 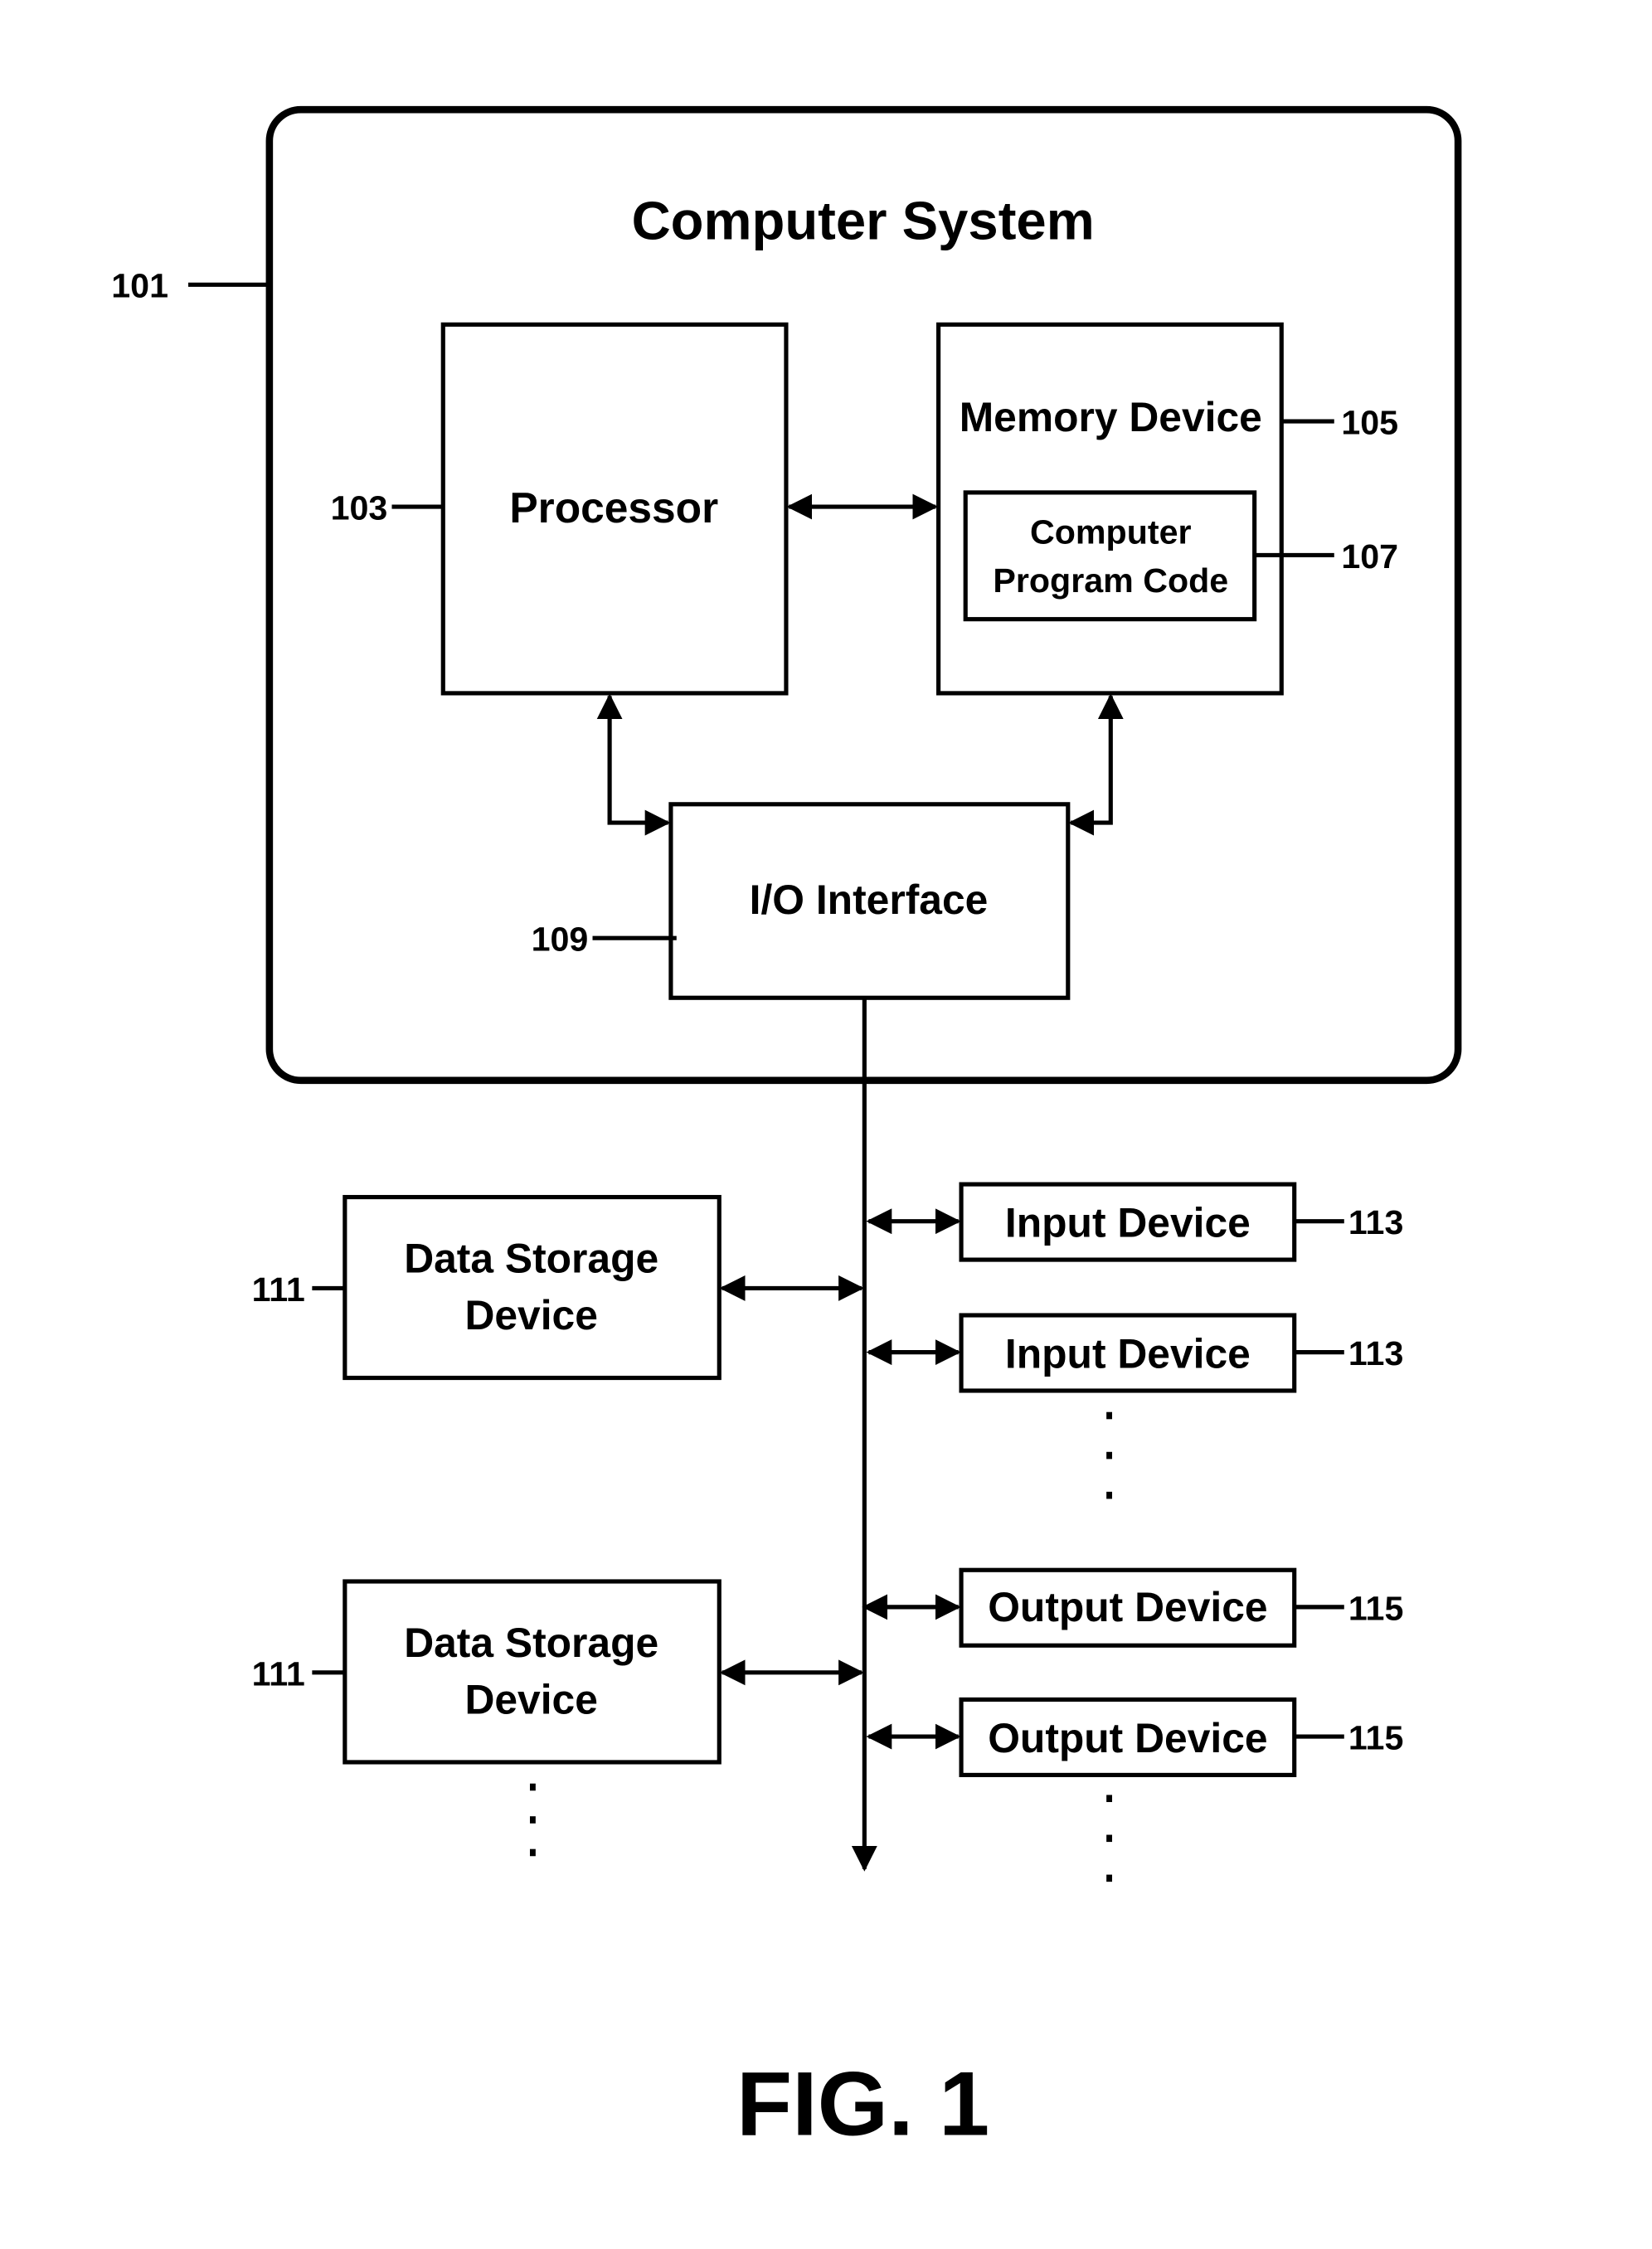 What do you see at coordinates (1109, 1838) in the screenshot?
I see `ellipsis-outputs` at bounding box center [1109, 1838].